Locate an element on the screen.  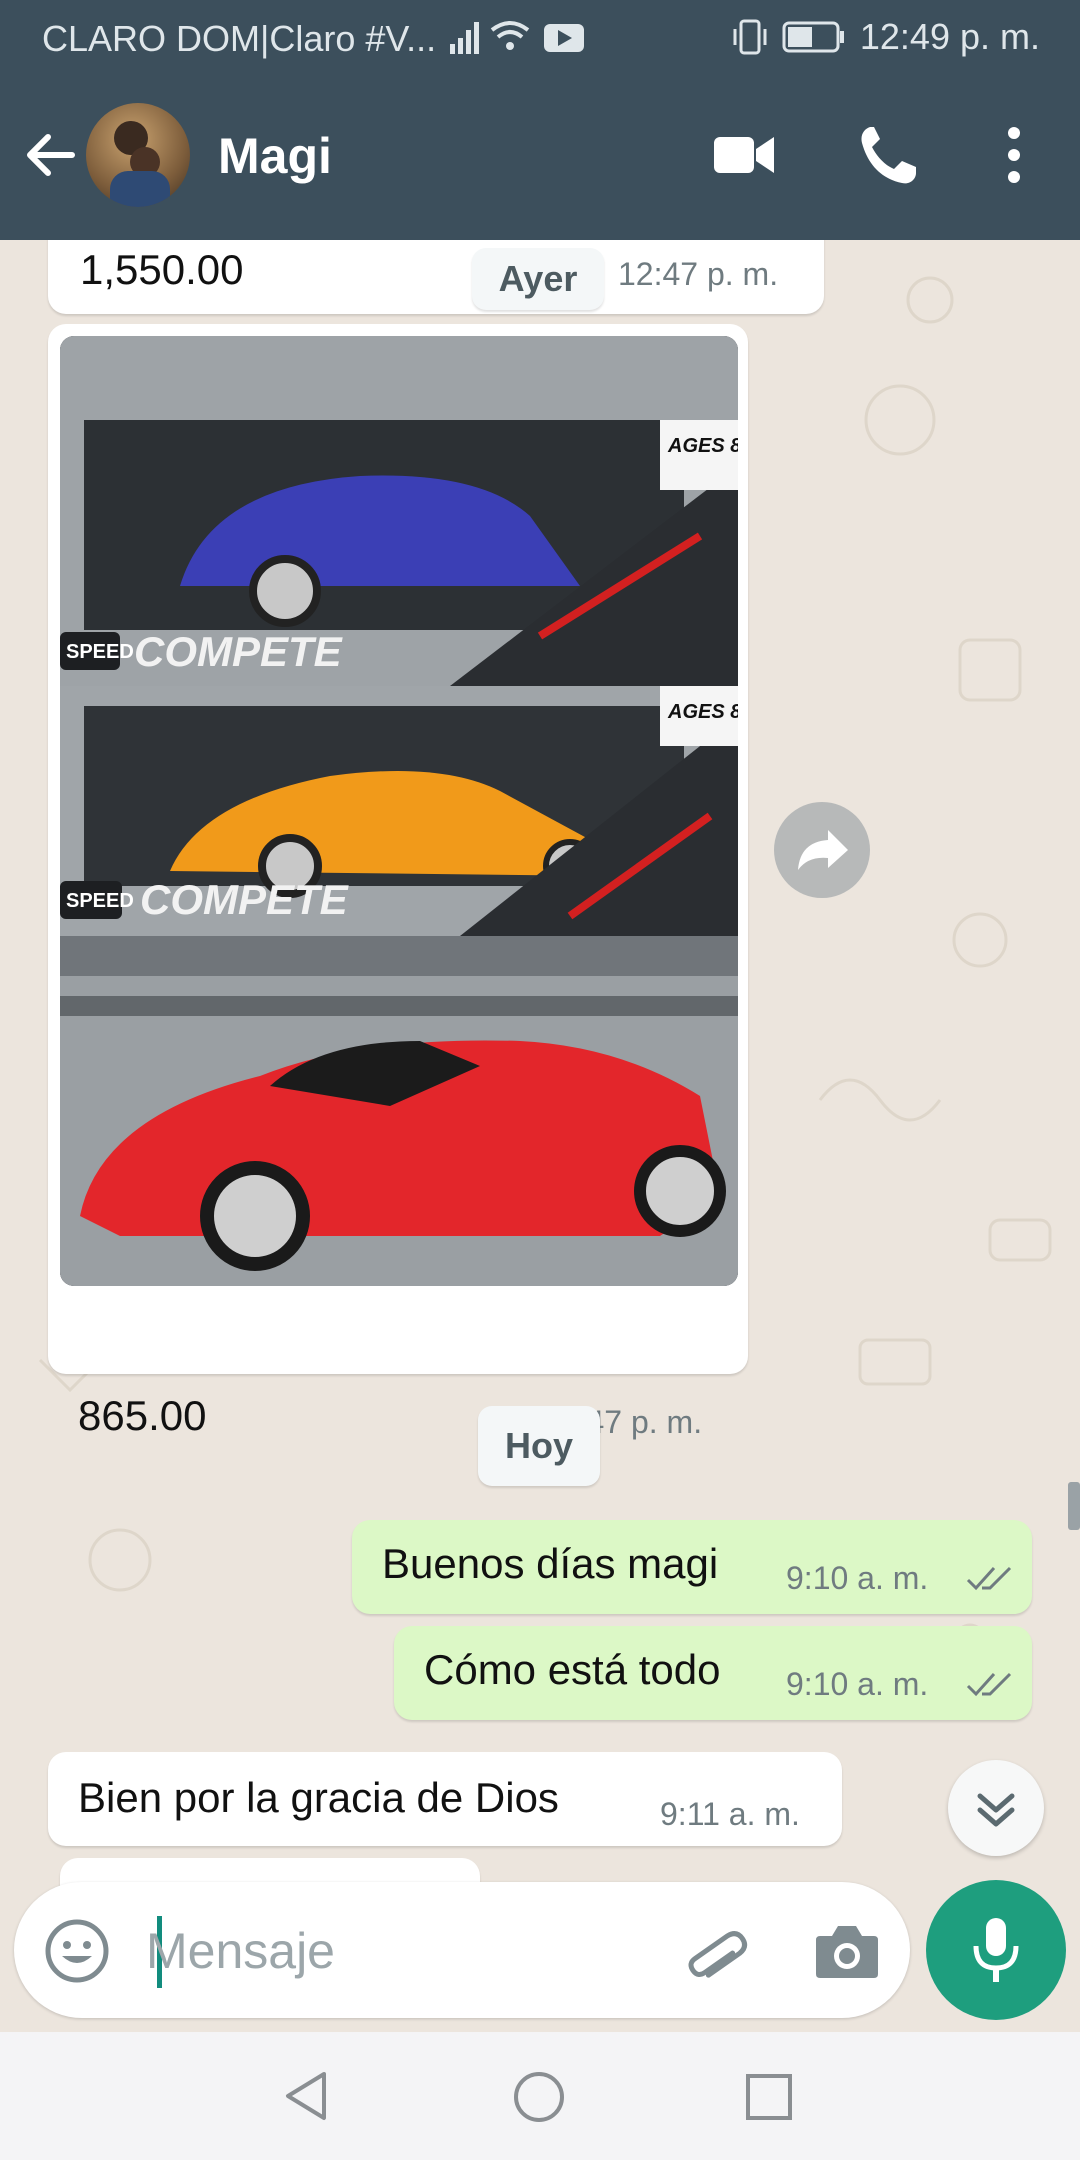
message-bubble-incoming: 1,550.00 12:47 p. m. is located at coordinates (436, 277).